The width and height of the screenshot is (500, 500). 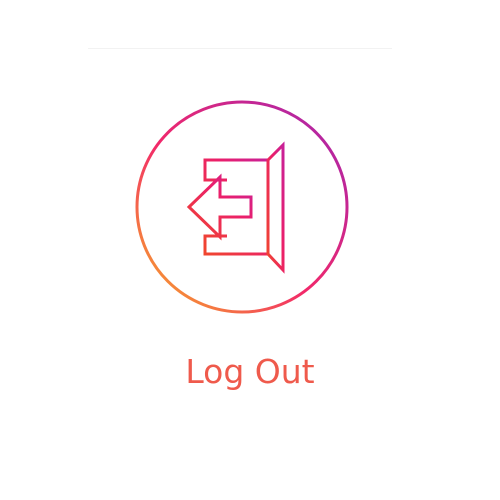 I want to click on exit-arrow, so click(x=219, y=207).